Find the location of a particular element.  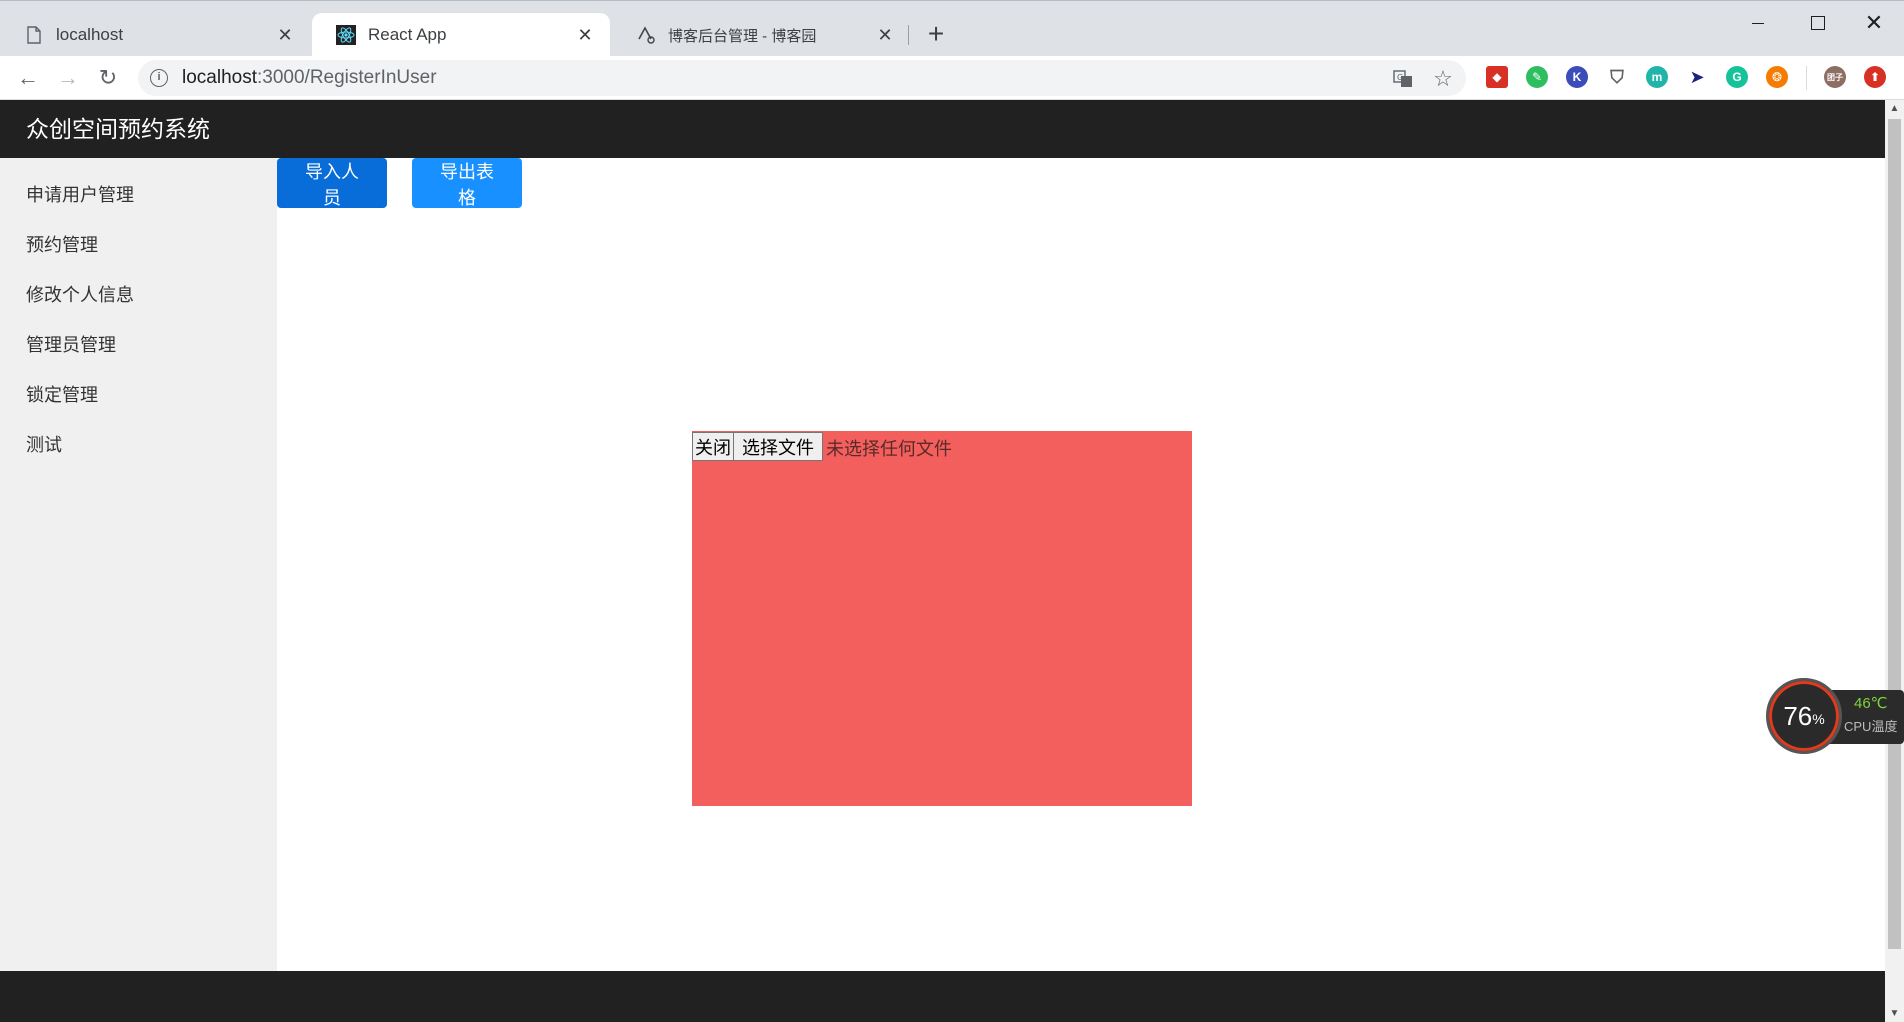

extension-orange-icon: ❂ is located at coordinates (1777, 77).